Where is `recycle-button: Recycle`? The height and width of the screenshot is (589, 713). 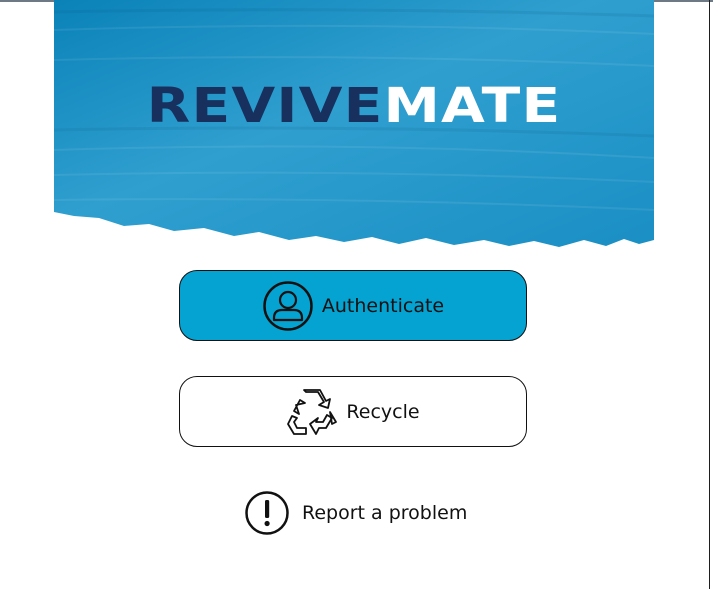
recycle-button: Recycle is located at coordinates (353, 411).